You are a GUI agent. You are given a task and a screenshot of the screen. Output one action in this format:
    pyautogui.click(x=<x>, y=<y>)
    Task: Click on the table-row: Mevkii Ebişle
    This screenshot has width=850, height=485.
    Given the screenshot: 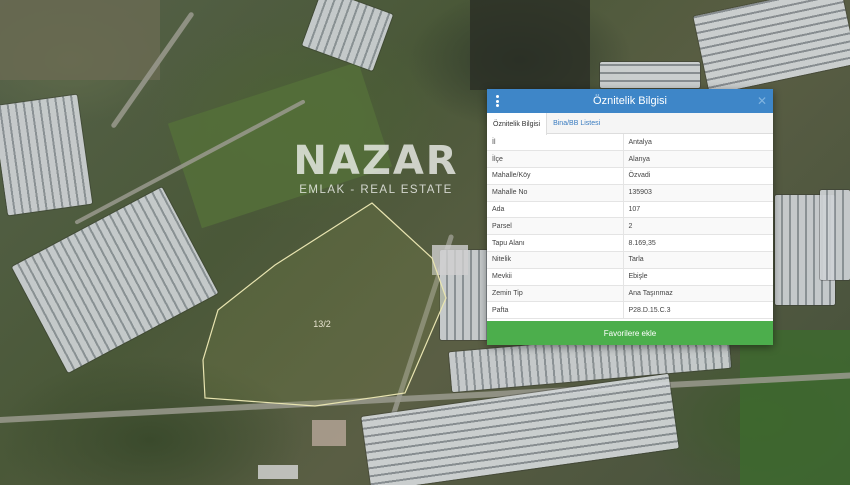 What is the action you would take?
    pyautogui.click(x=630, y=277)
    